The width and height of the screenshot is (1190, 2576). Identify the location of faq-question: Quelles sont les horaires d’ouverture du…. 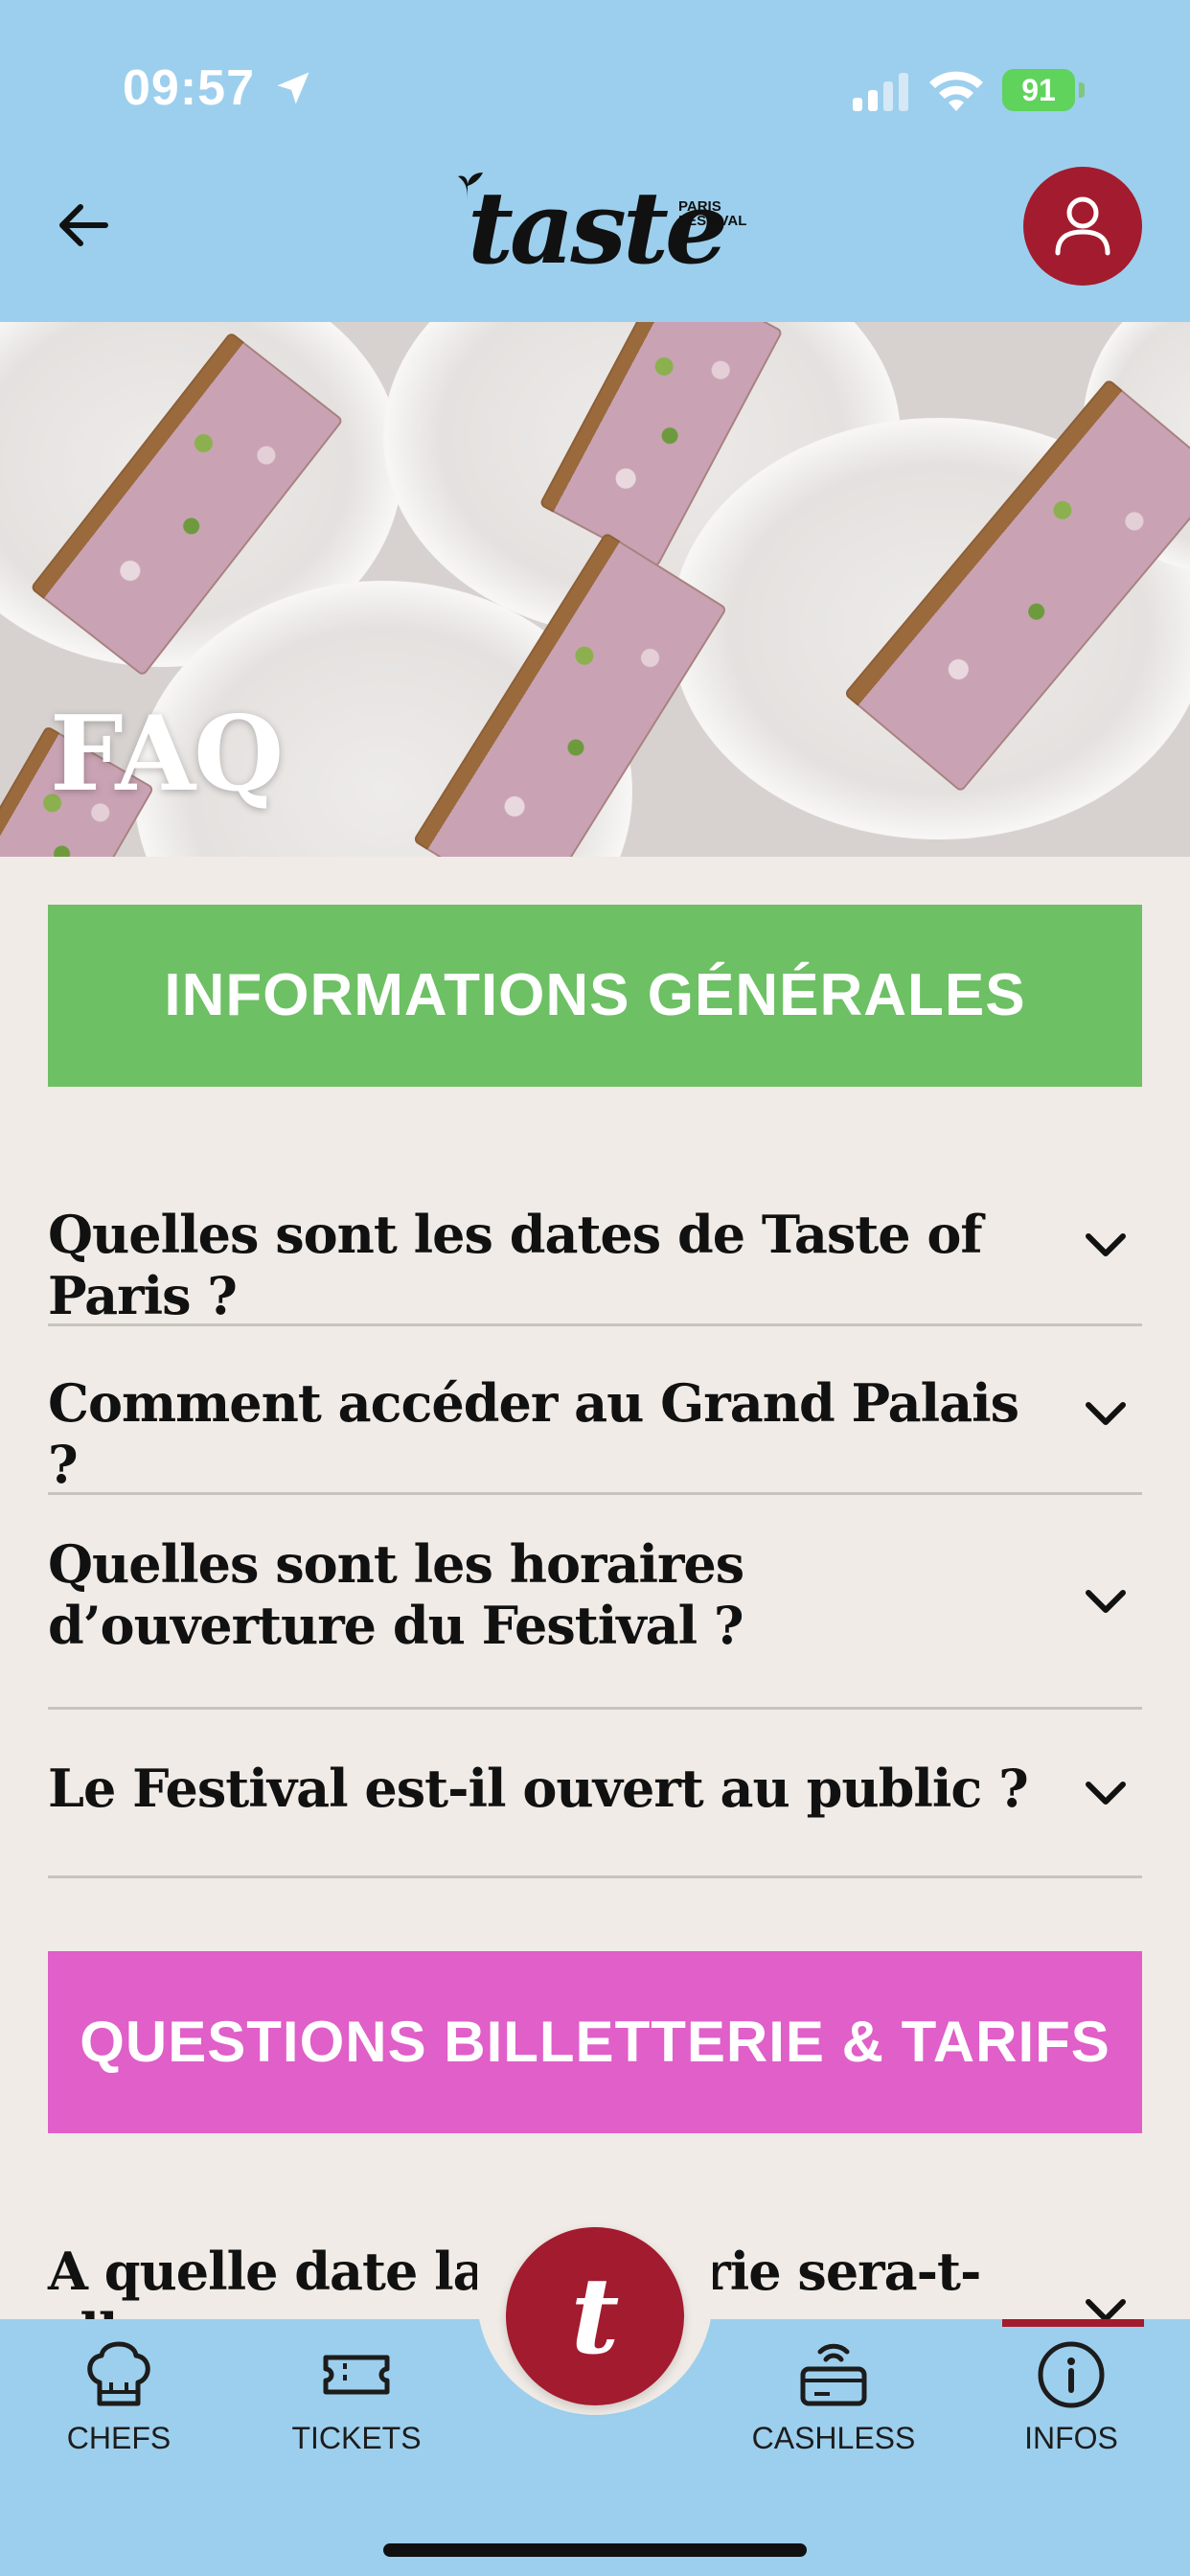
(396, 1594).